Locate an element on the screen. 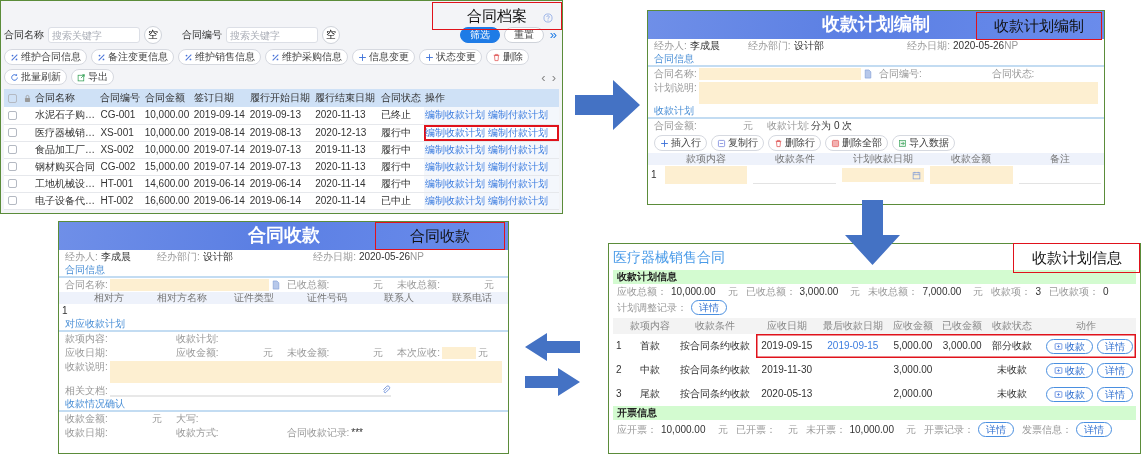 This screenshot has height=455, width=1142. table-cell: 3,000.00 is located at coordinates (913, 370).